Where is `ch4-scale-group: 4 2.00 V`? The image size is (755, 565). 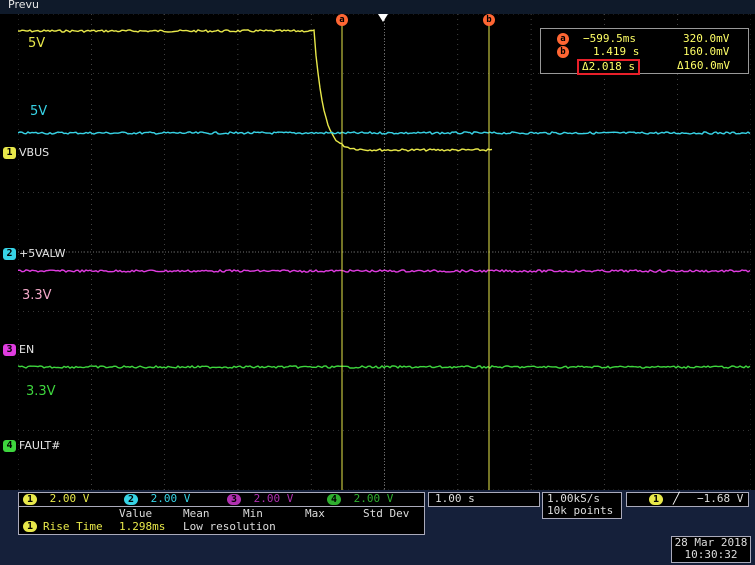
ch4-scale-group: 4 2.00 V is located at coordinates (360, 499).